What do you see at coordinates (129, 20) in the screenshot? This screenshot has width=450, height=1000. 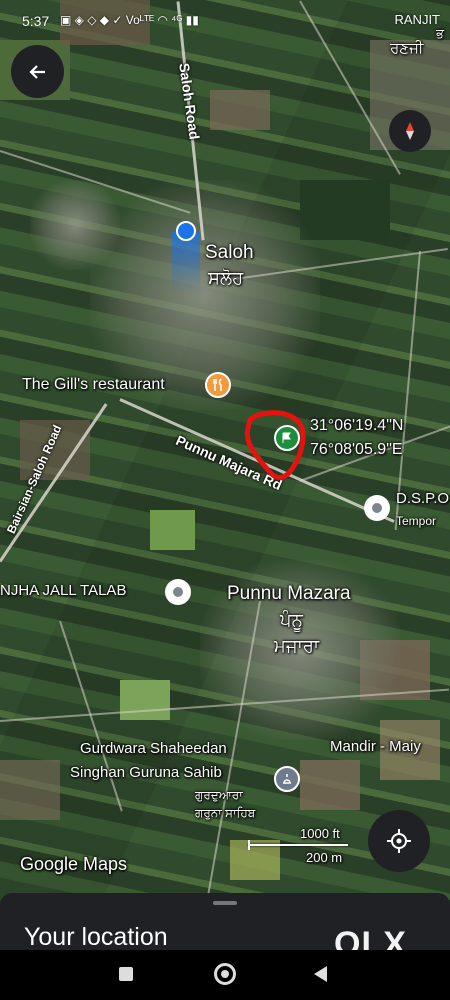 I see `status-icons: ▣ ◈ ◇ ◆ ✓ Voᴸᵀᴱ ◠ ⁴ᴳ ▮▮` at bounding box center [129, 20].